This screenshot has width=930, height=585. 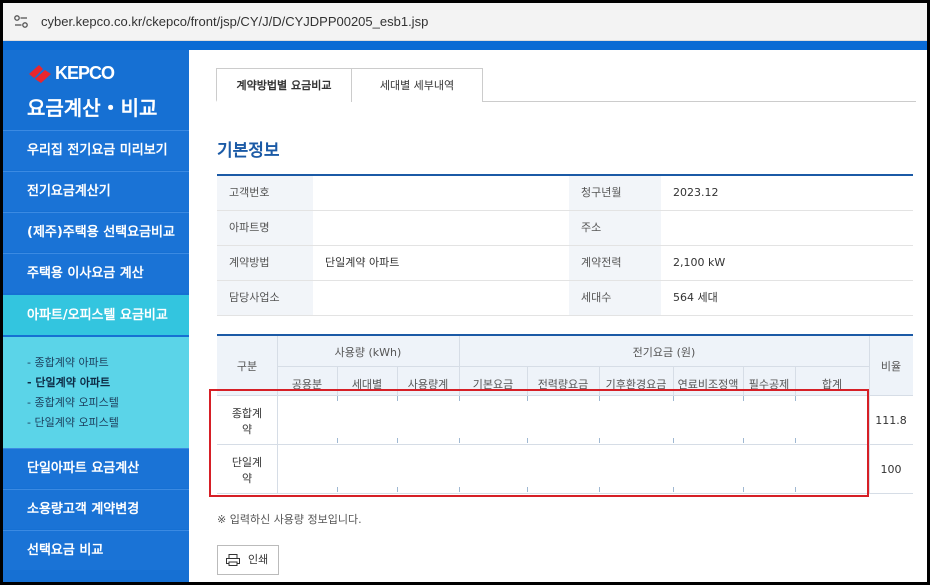 What do you see at coordinates (96, 232) in the screenshot?
I see `sidebar-item-jeju-compare: (제주)주택용 선택요금비교` at bounding box center [96, 232].